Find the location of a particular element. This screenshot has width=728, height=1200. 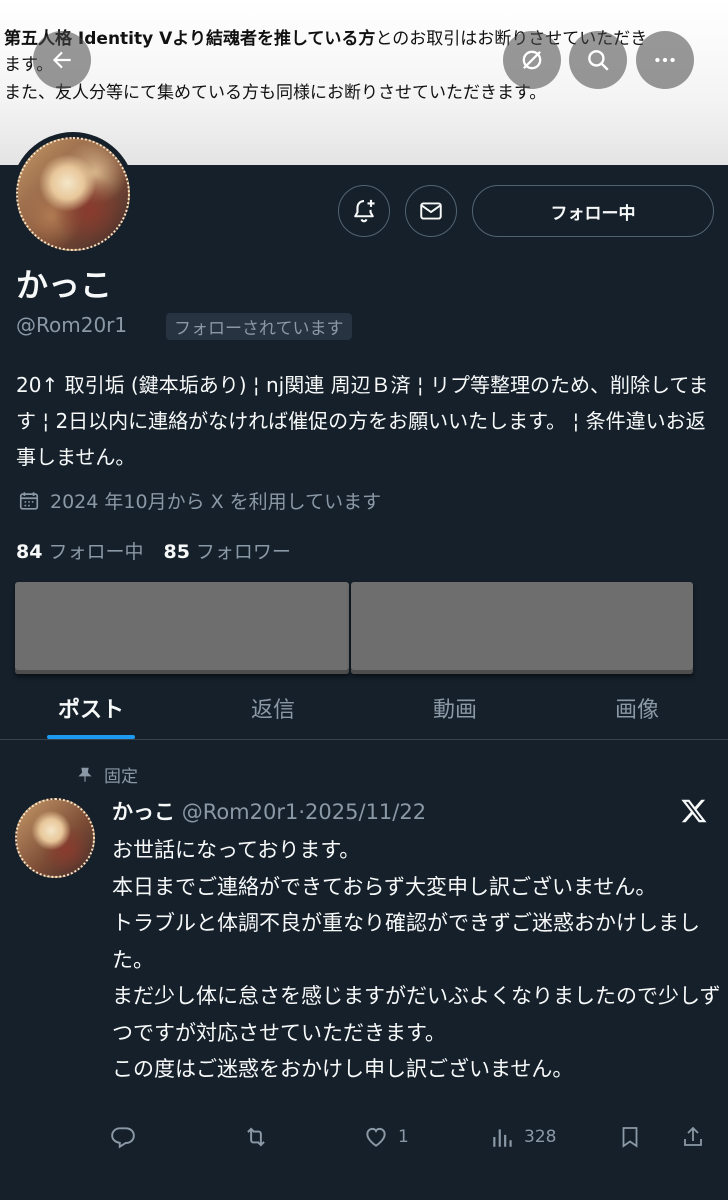

repost-icon is located at coordinates (256, 1137).